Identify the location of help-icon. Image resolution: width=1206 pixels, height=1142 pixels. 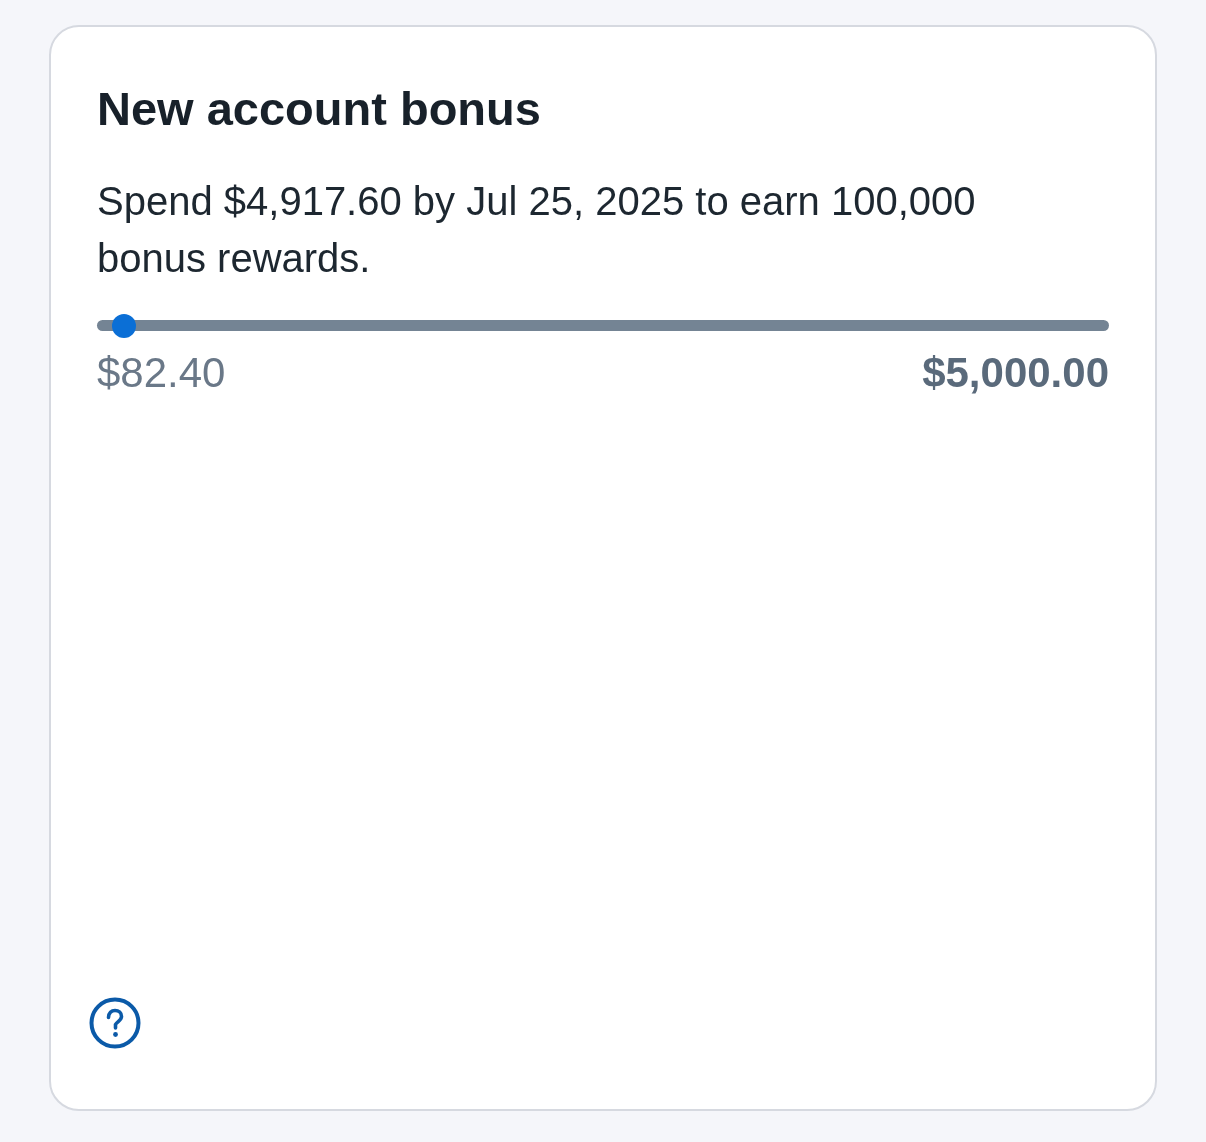
(115, 1023).